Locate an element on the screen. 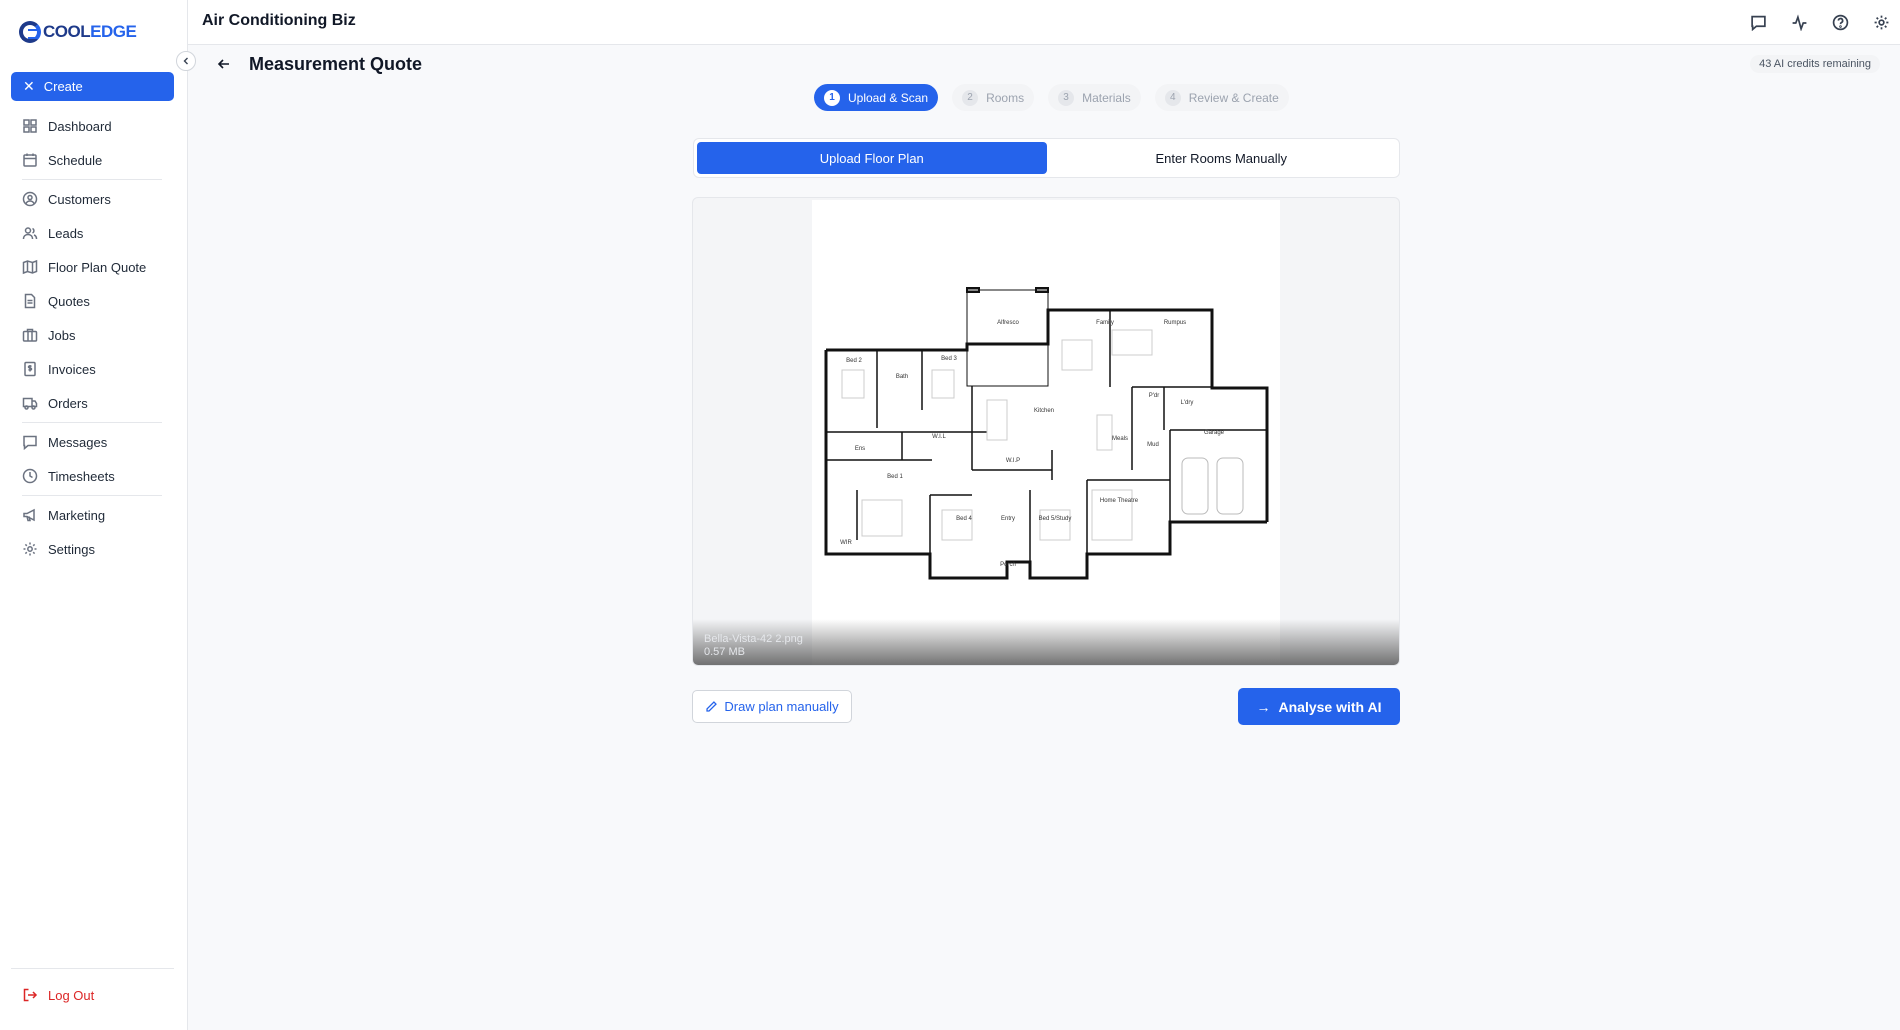  pencil-icon is located at coordinates (712, 706).